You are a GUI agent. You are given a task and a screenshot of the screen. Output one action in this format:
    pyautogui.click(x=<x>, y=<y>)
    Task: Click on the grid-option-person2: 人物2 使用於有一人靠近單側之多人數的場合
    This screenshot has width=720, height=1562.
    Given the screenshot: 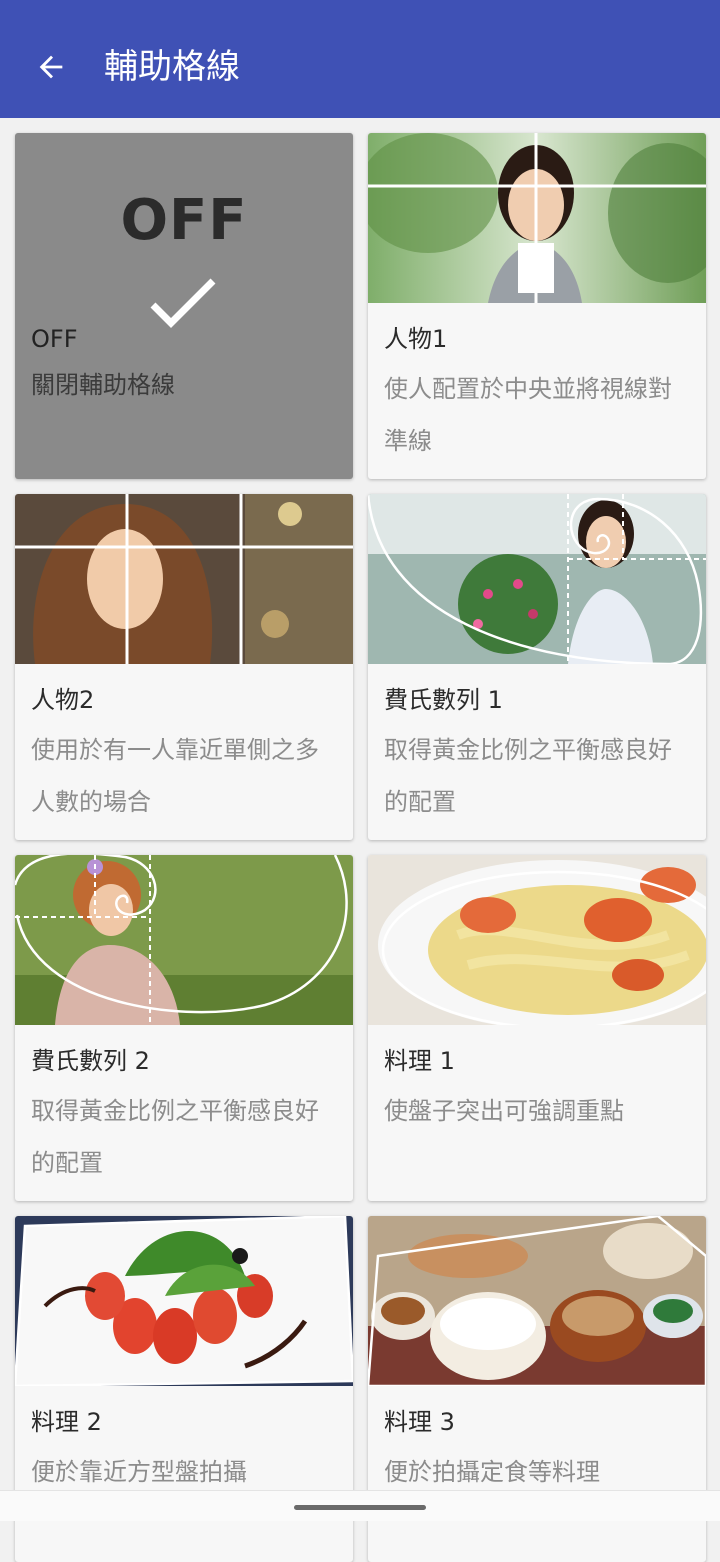 What is the action you would take?
    pyautogui.click(x=184, y=667)
    